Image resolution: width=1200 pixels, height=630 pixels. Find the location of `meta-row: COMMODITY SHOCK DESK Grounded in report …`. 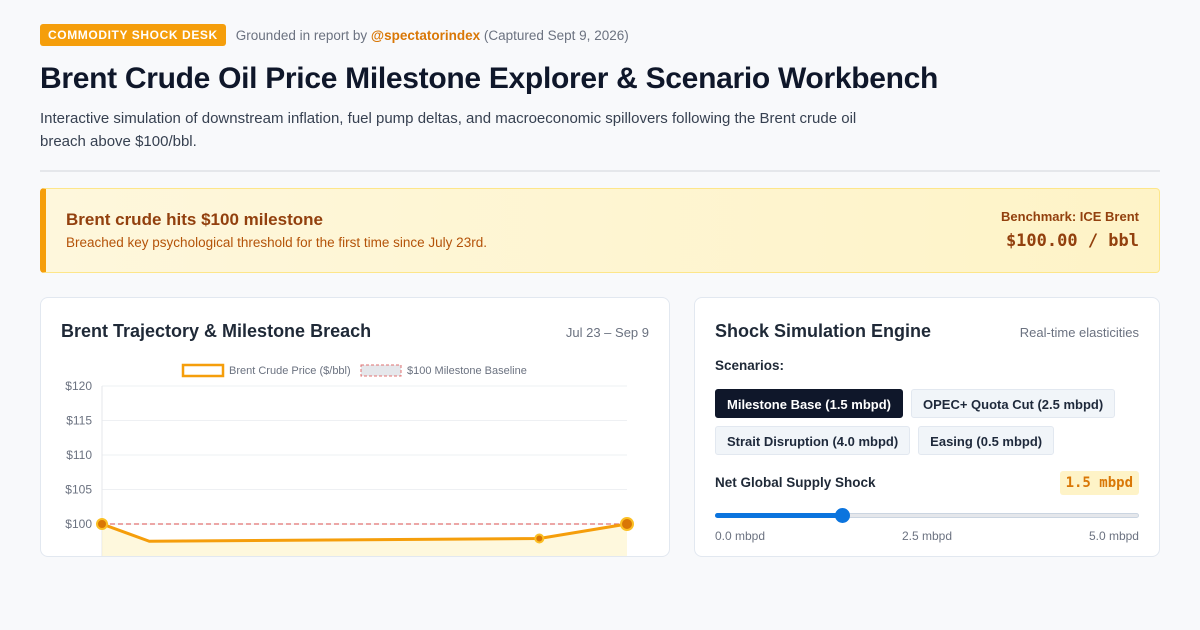

meta-row: COMMODITY SHOCK DESK Grounded in report … is located at coordinates (600, 35).